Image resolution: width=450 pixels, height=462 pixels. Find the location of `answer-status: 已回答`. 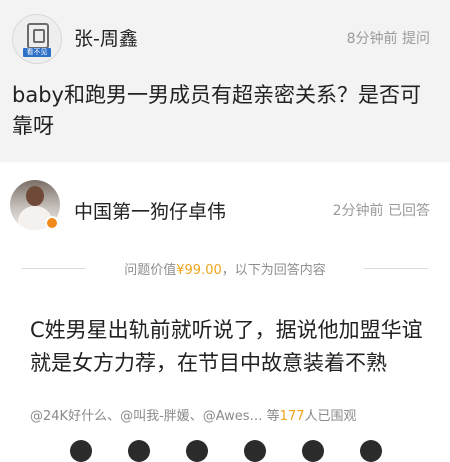

answer-status: 已回答 is located at coordinates (409, 211).